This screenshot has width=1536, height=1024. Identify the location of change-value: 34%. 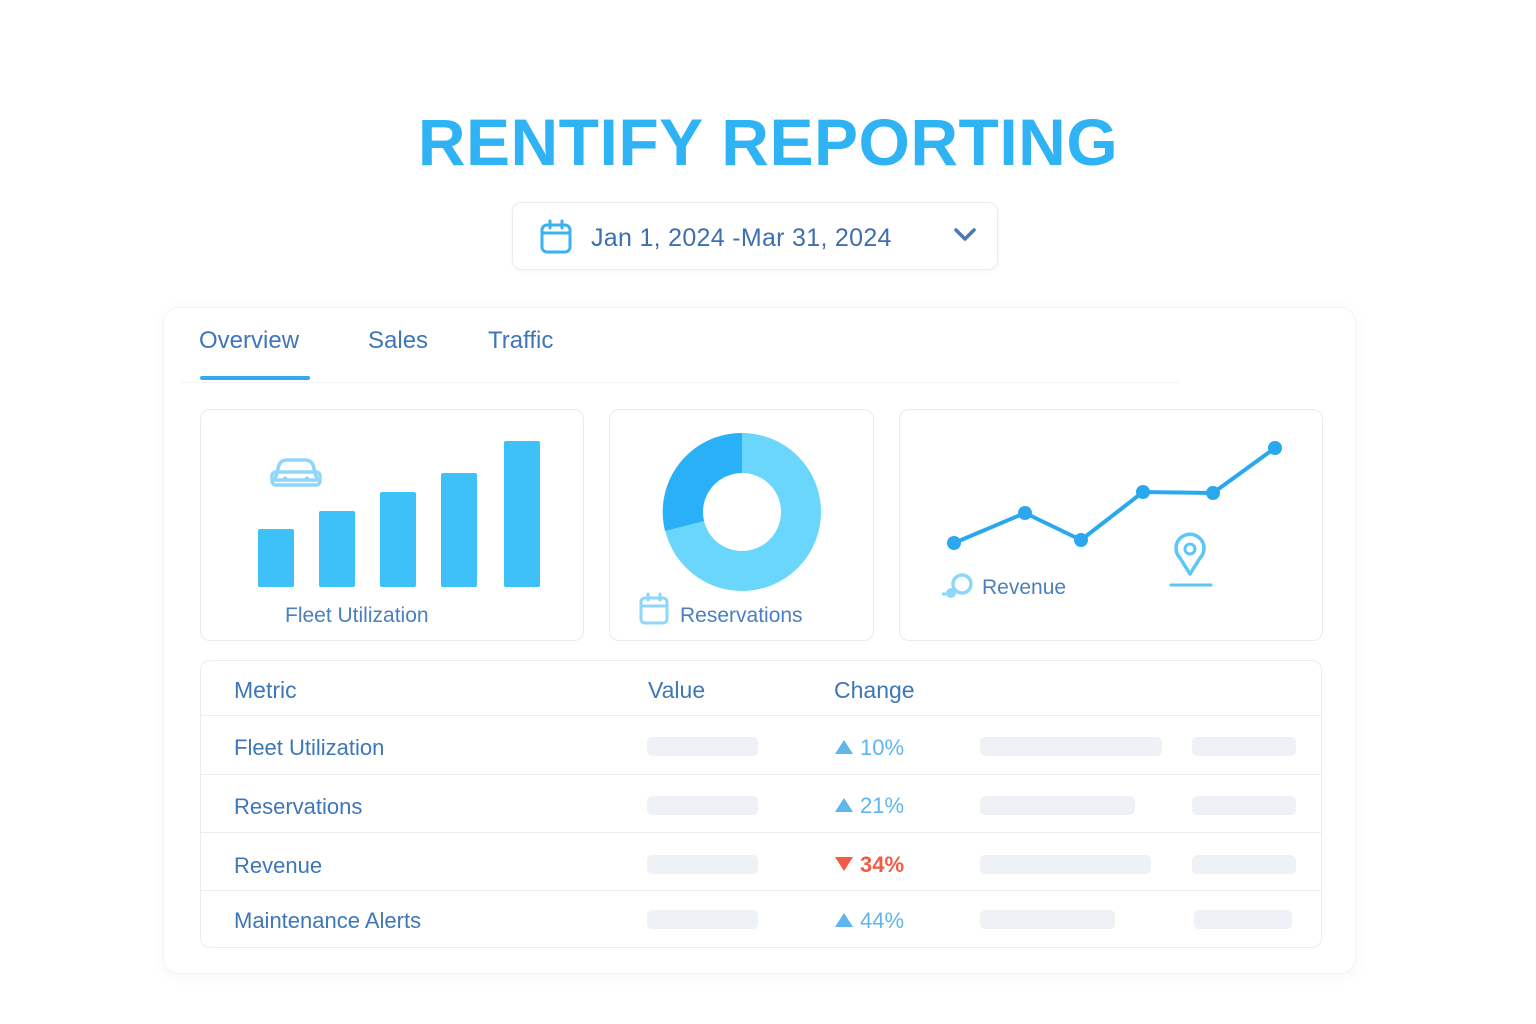
(869, 865).